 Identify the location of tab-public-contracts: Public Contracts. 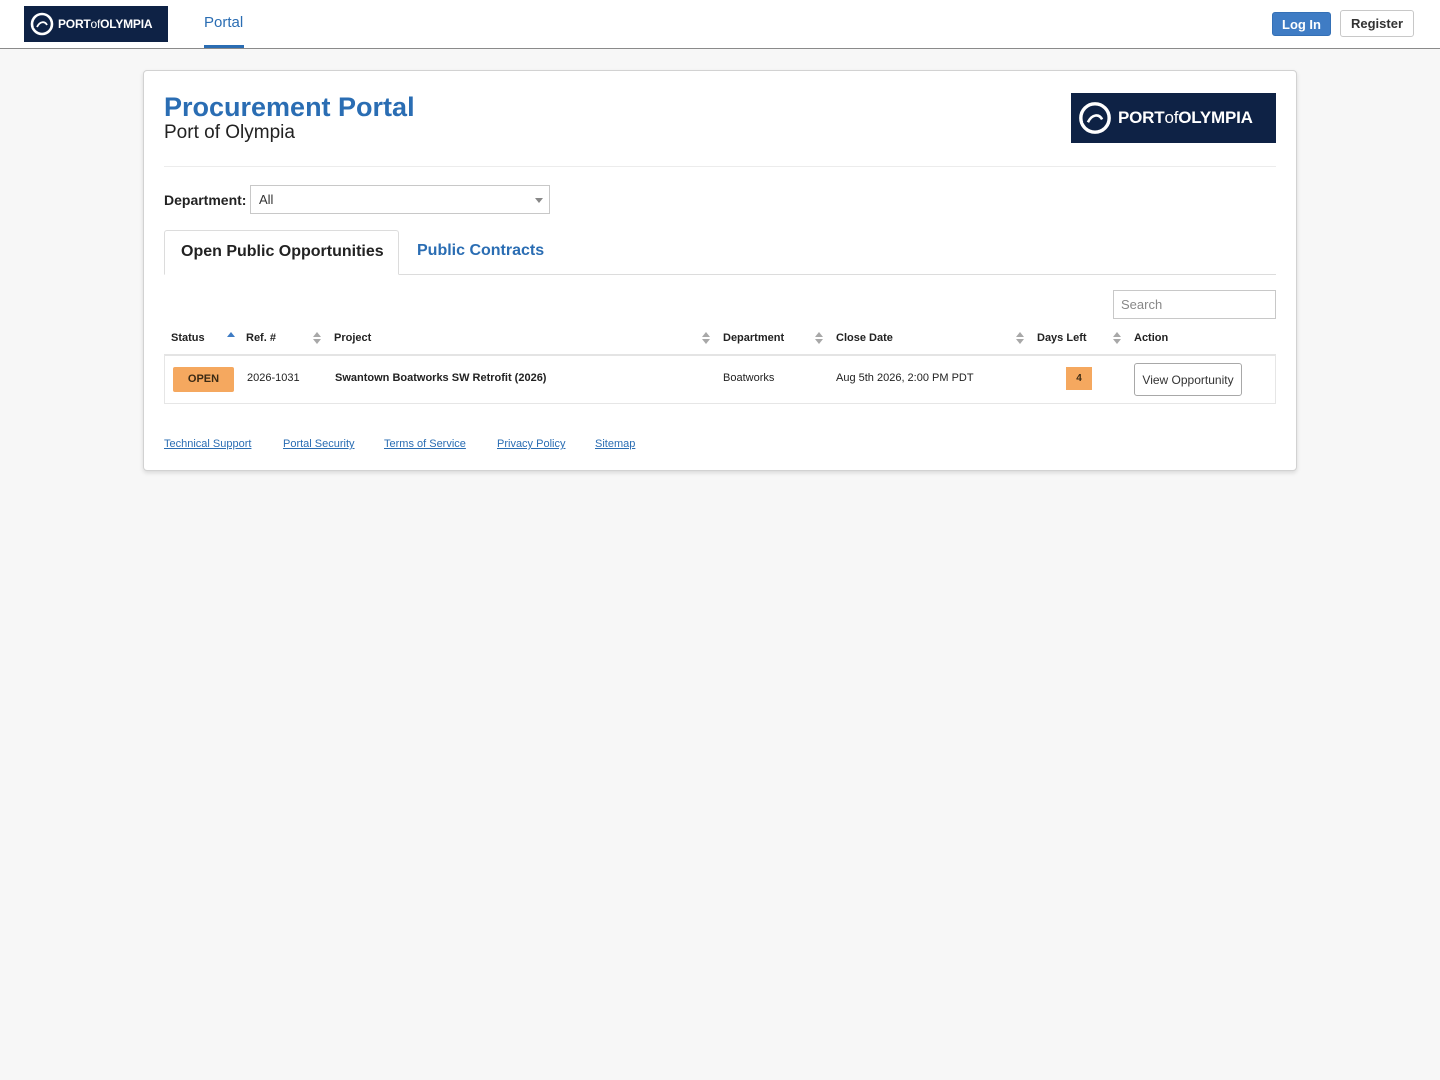
(480, 252).